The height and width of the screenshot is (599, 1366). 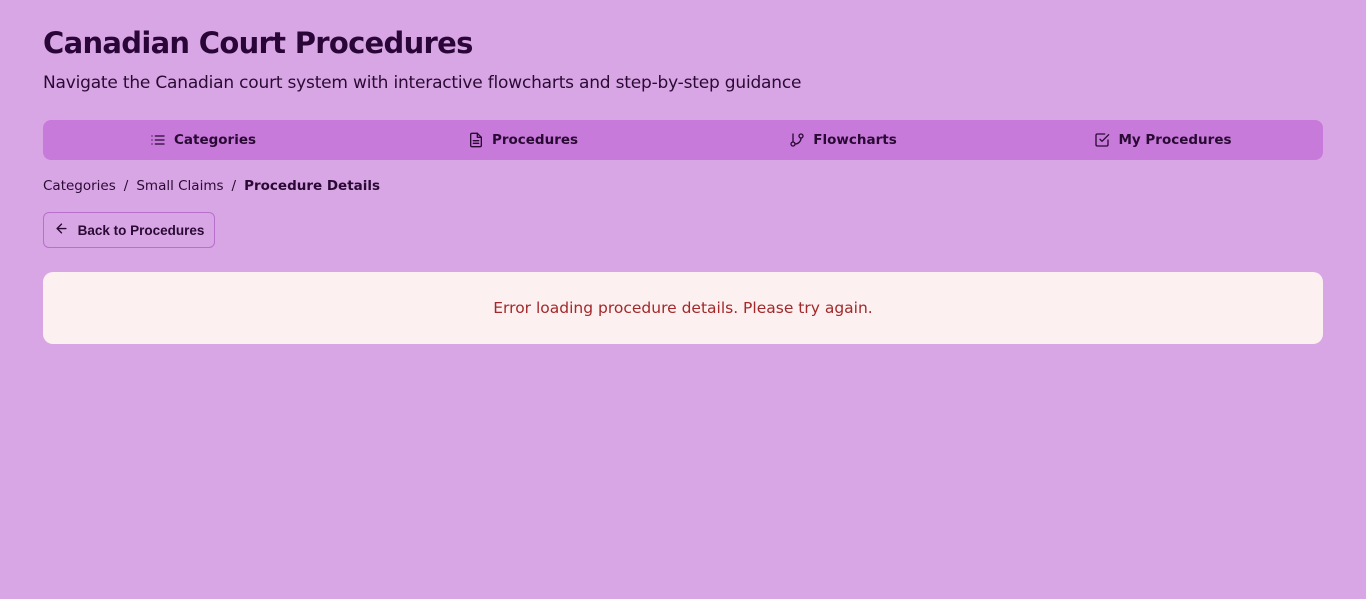 I want to click on tab-categories: Categories, so click(x=203, y=140).